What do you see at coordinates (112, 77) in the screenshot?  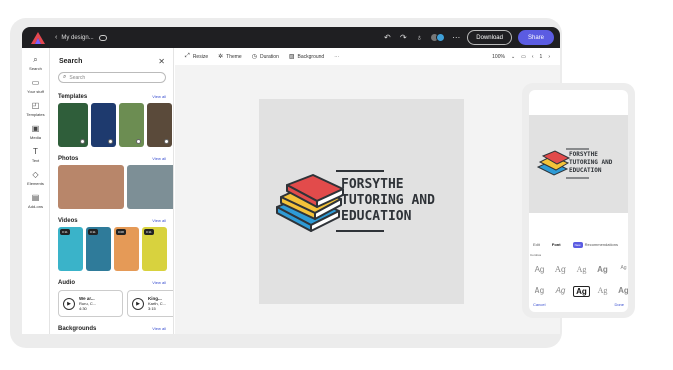 I see `search-input: ⌕ Search` at bounding box center [112, 77].